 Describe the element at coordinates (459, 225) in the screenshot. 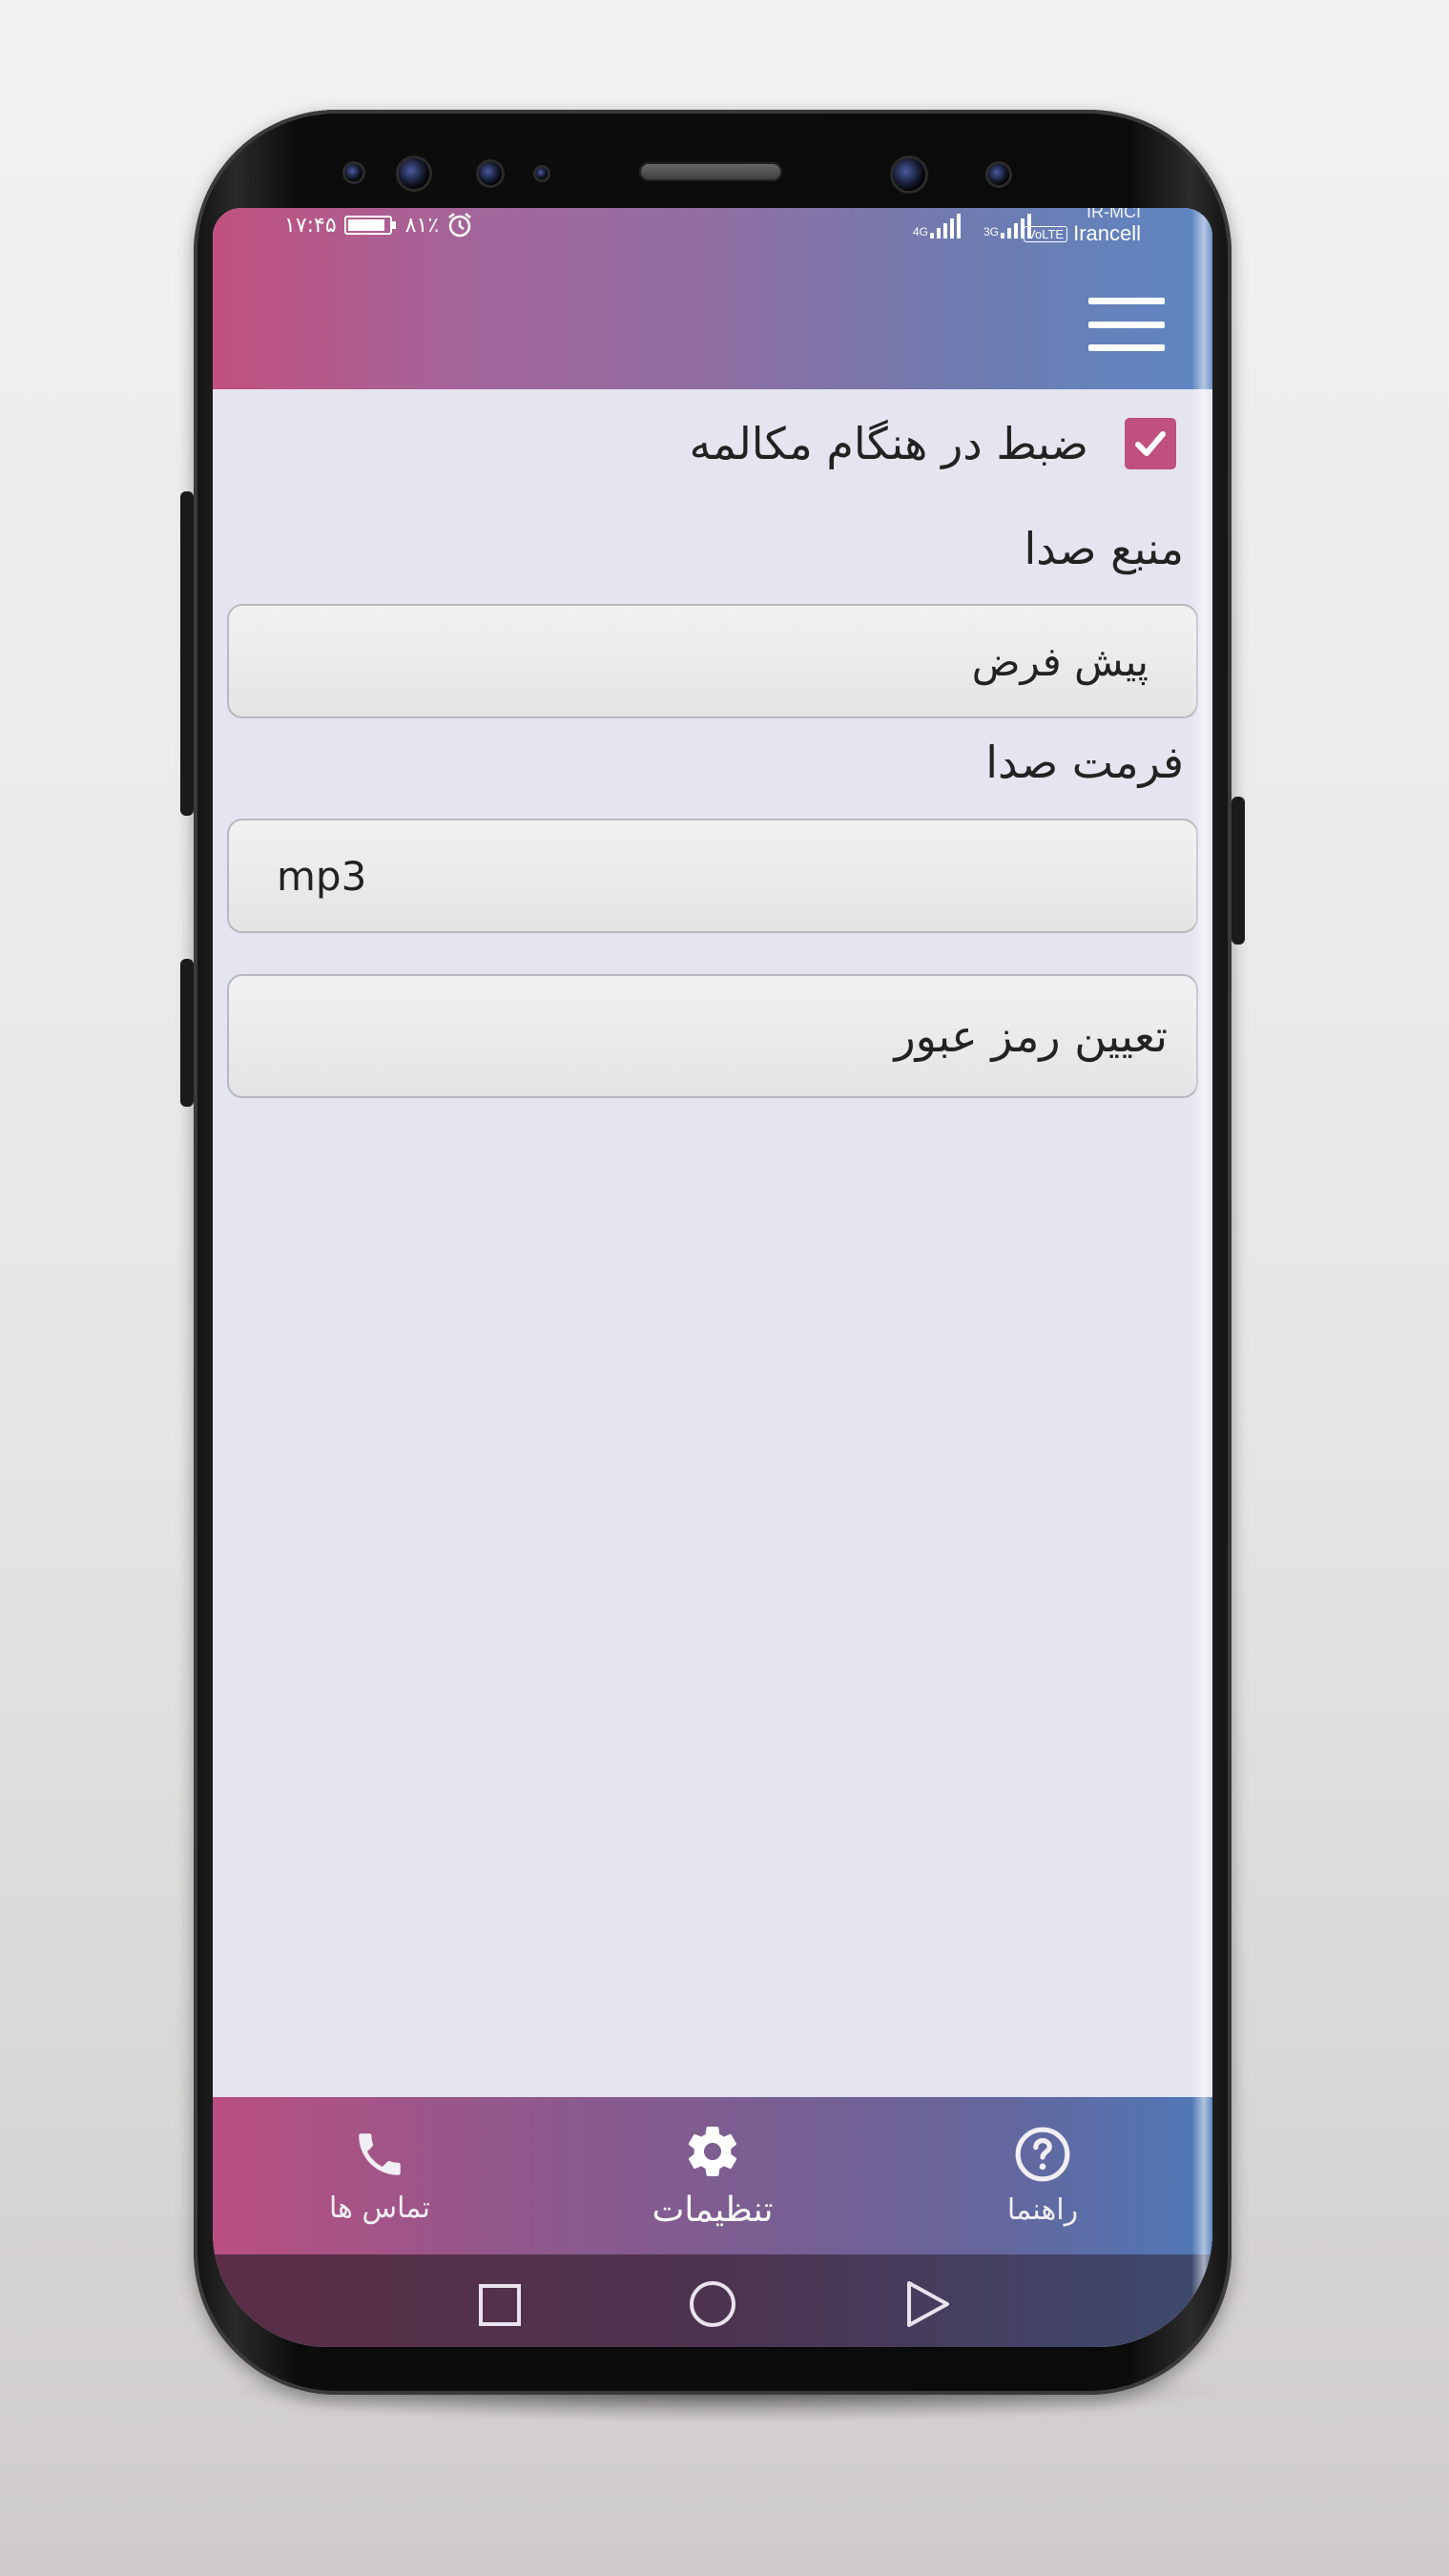

I see `alarm-clock-icon` at that location.